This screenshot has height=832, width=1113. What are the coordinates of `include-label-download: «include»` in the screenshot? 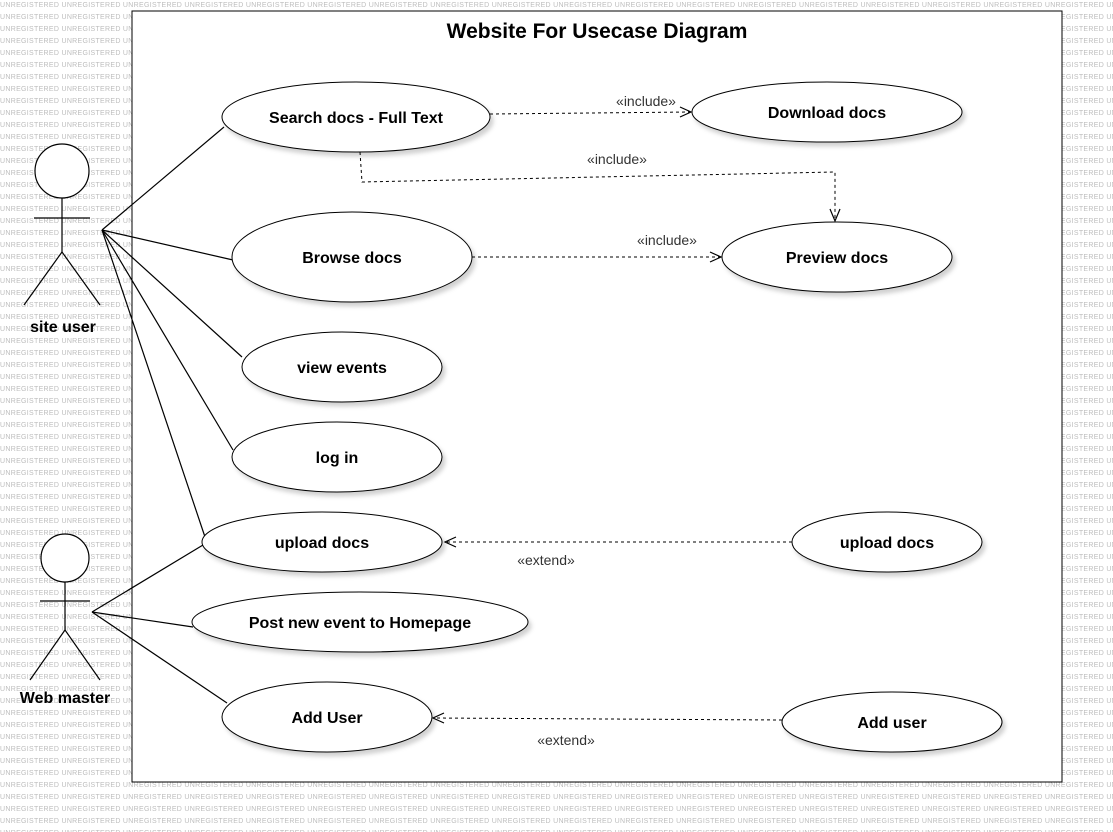 It's located at (646, 101).